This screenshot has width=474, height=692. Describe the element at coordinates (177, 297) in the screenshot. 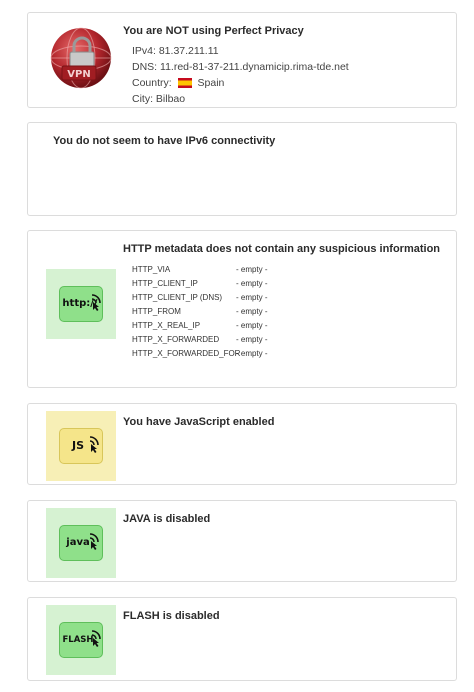

I see `meta-key: HTTP_CLIENT_IP (DNS)` at that location.